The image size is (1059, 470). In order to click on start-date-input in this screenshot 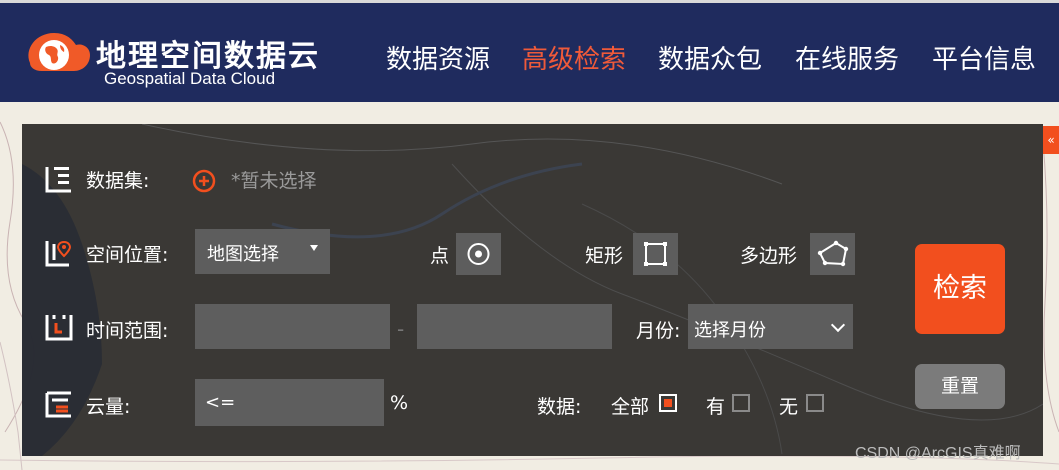, I will do `click(292, 326)`.